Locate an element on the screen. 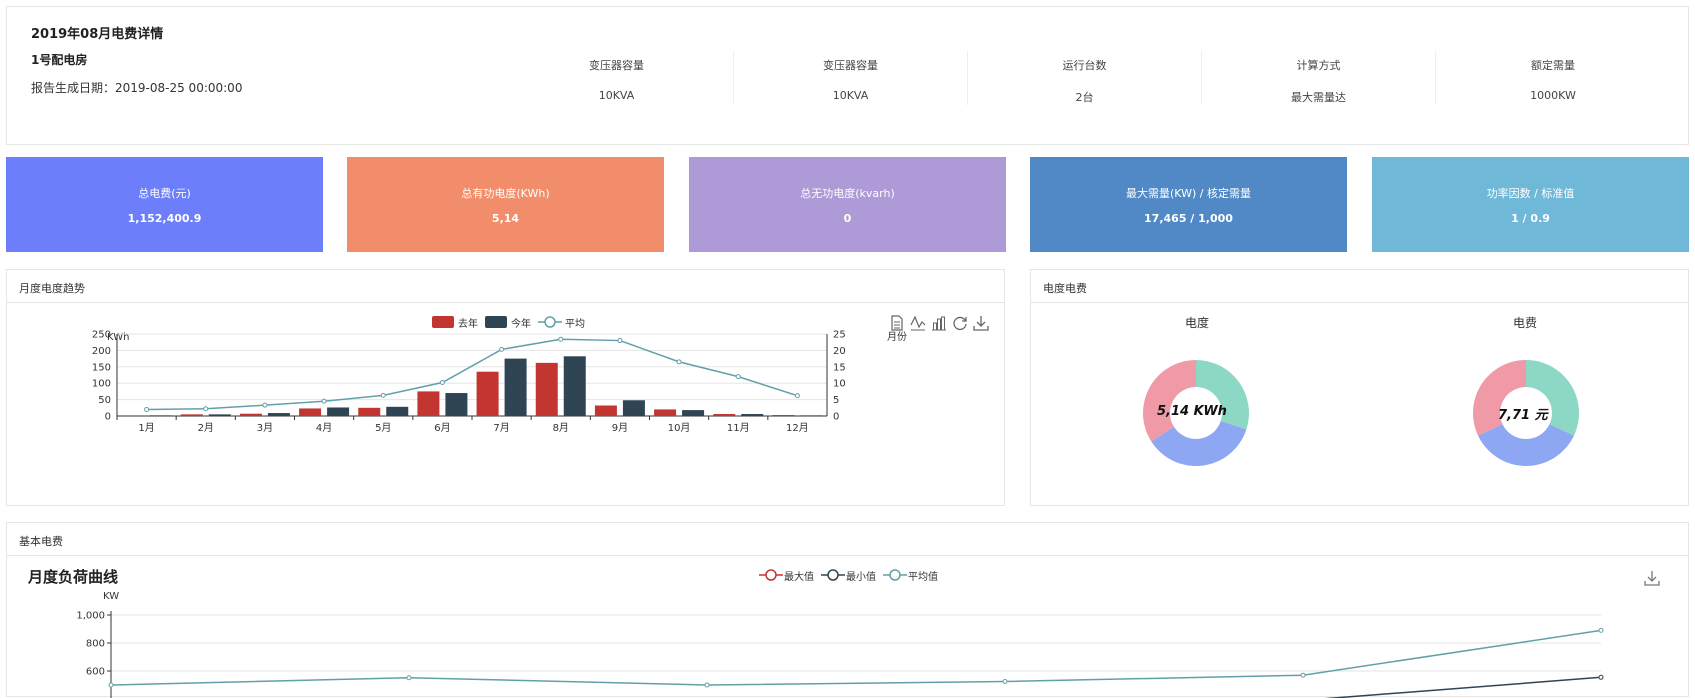  y-axis-unit-right: 月份 is located at coordinates (897, 337).